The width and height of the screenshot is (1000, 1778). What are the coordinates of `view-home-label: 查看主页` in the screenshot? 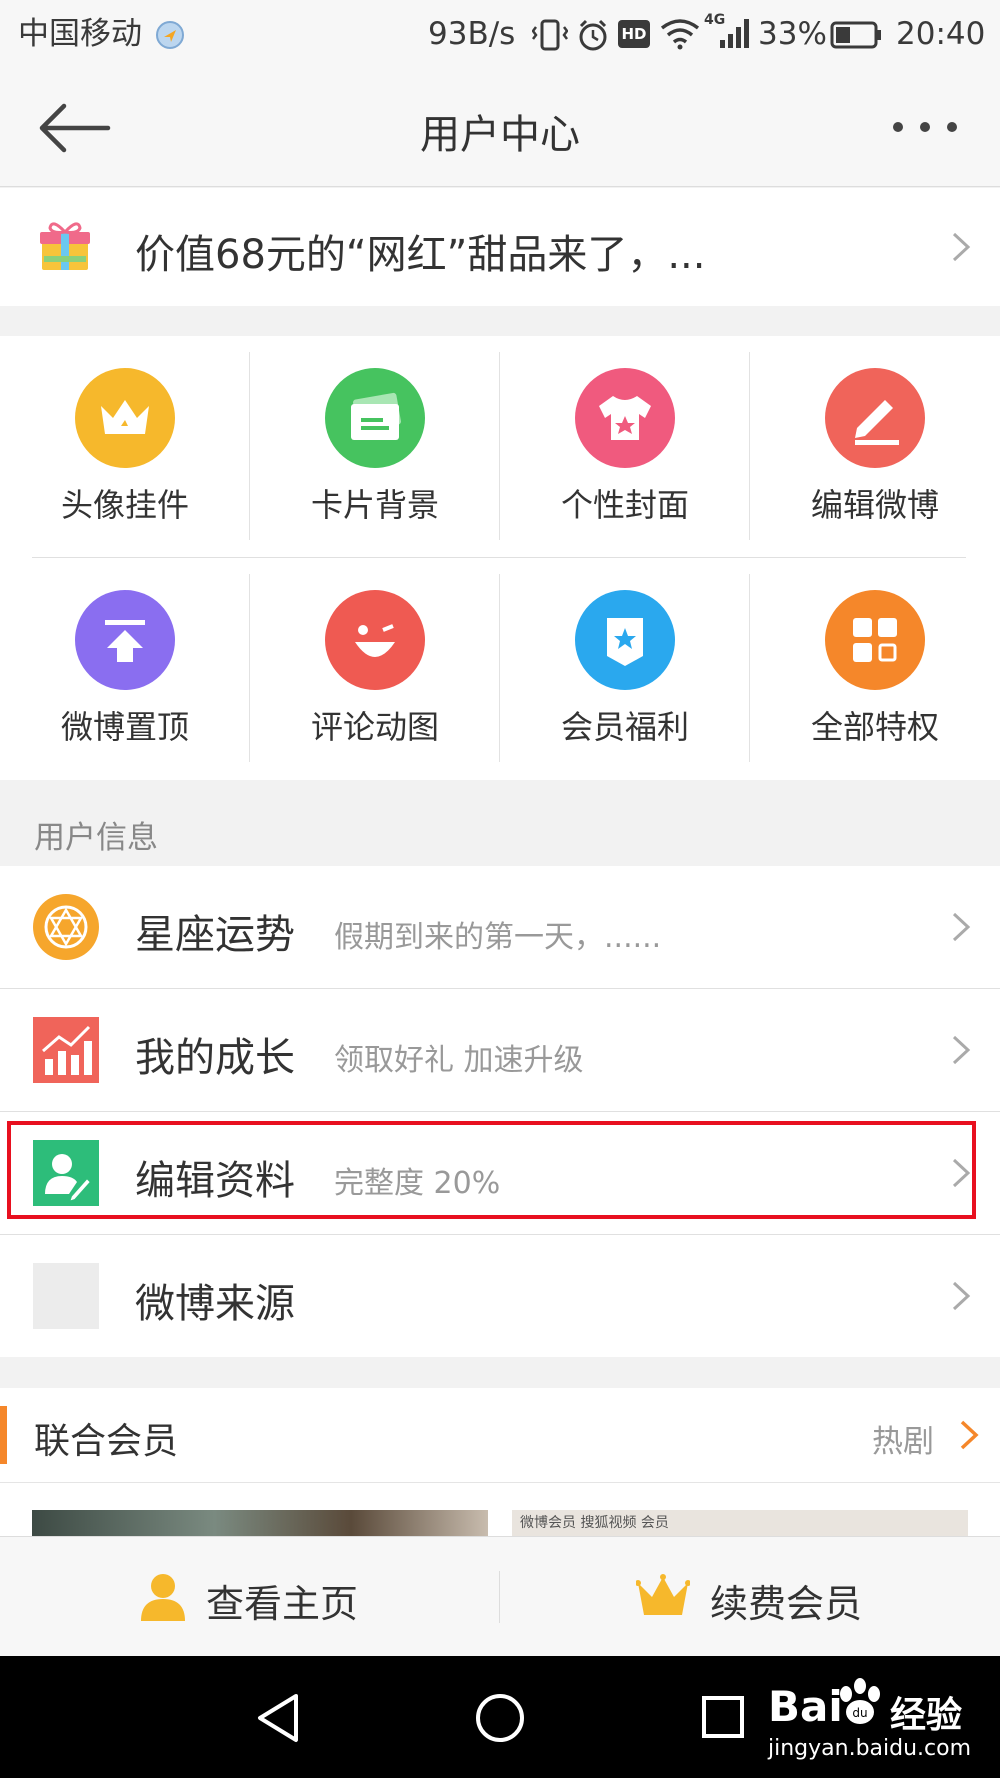 It's located at (282, 1604).